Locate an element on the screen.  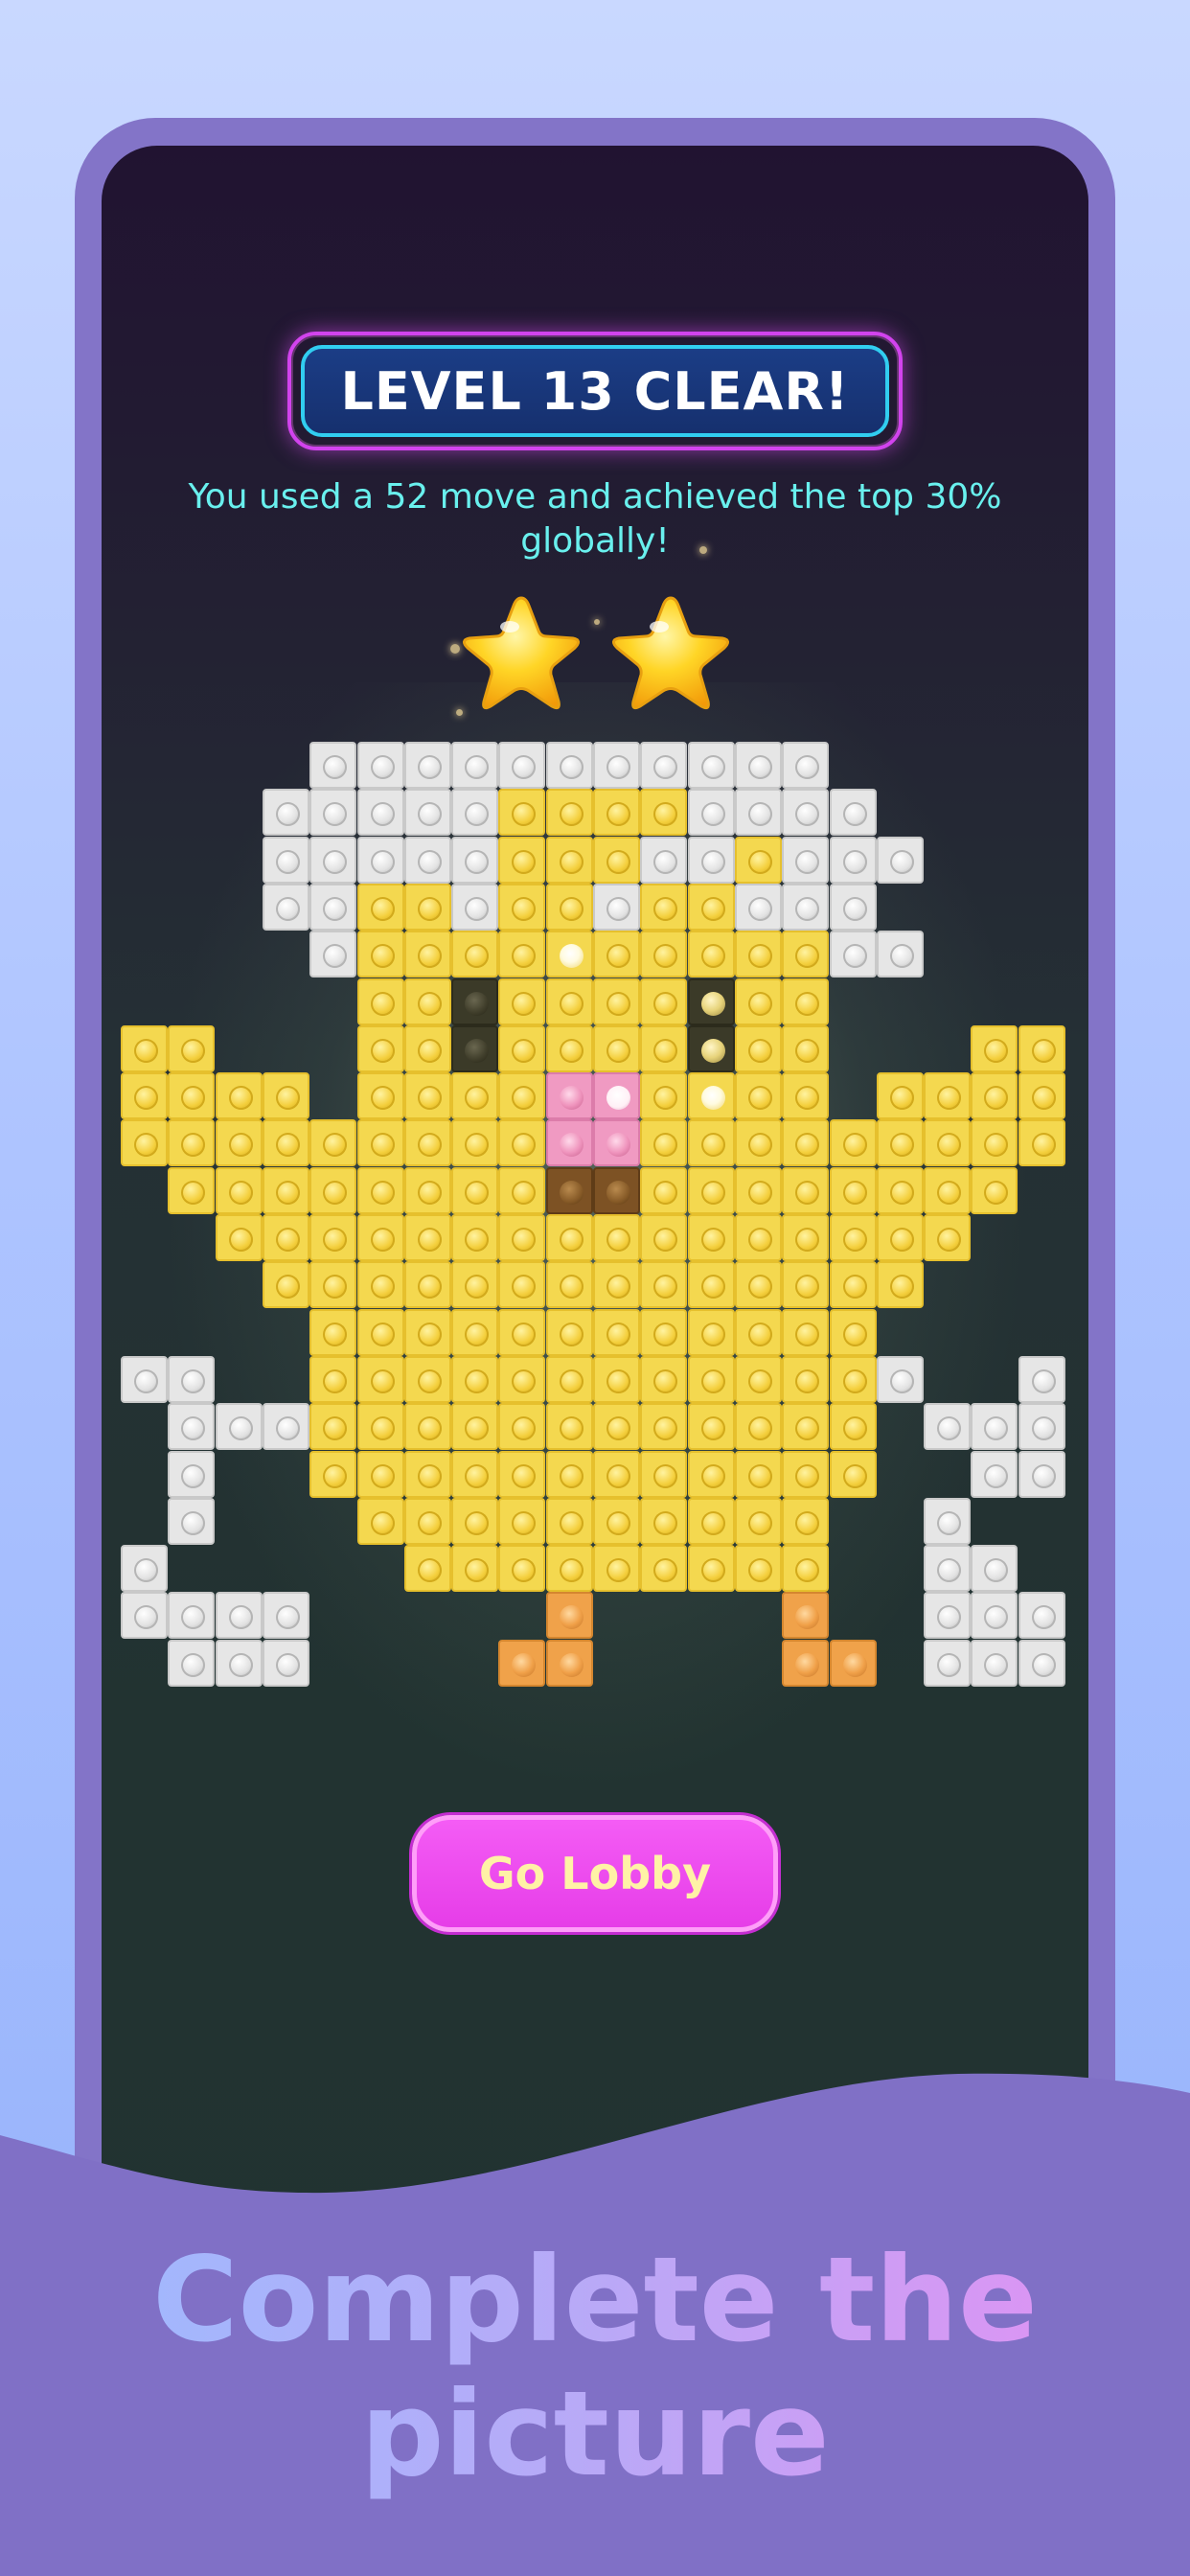
marketing-caption: Complete the picture is located at coordinates (595, 2367).